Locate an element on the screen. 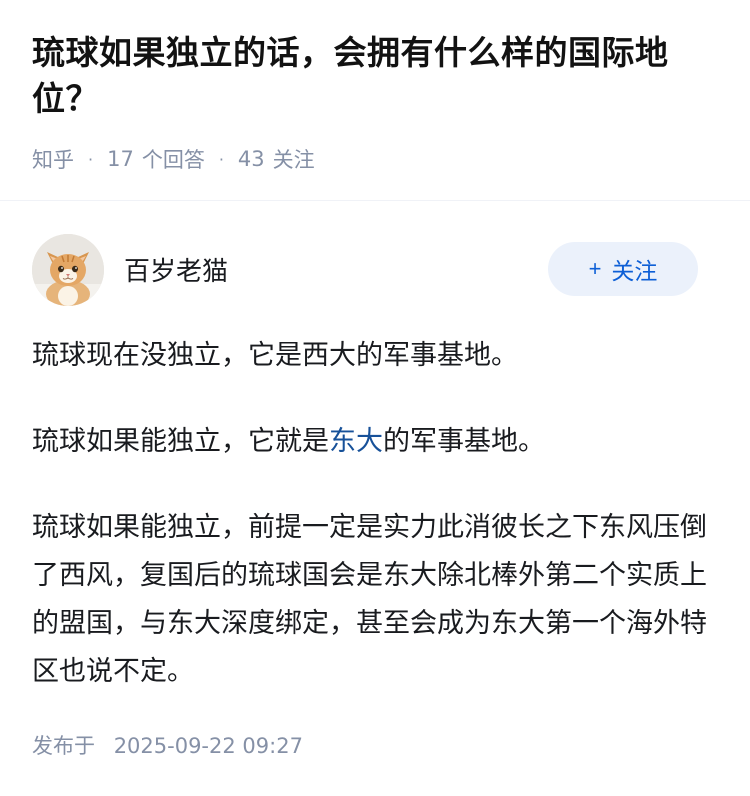  section-divider is located at coordinates (375, 200).